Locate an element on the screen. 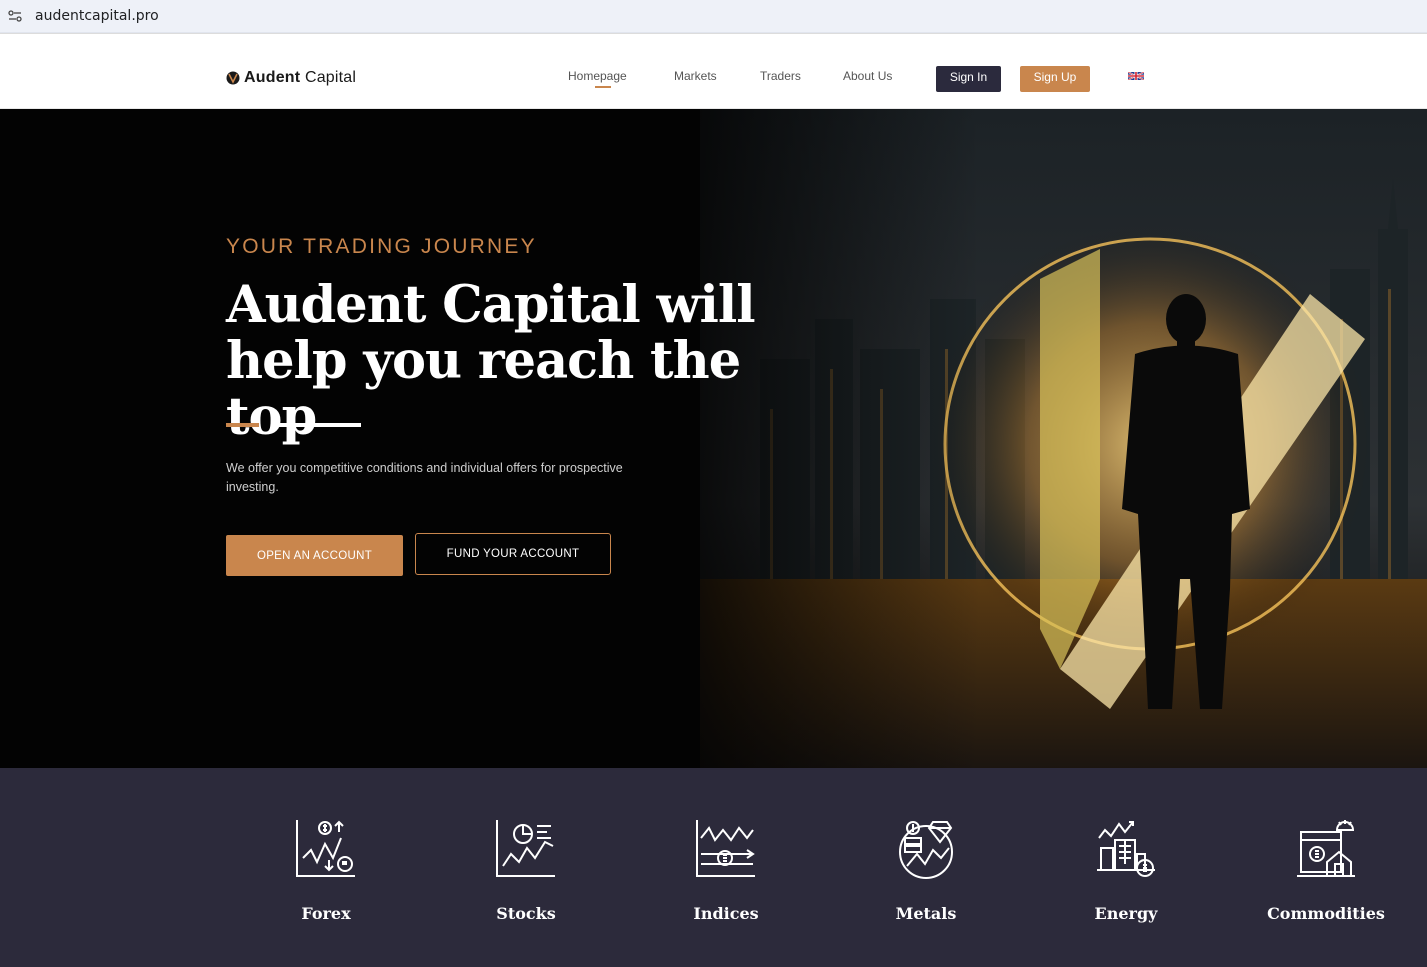 The width and height of the screenshot is (1427, 967). forex-chart-icon is located at coordinates (325, 848).